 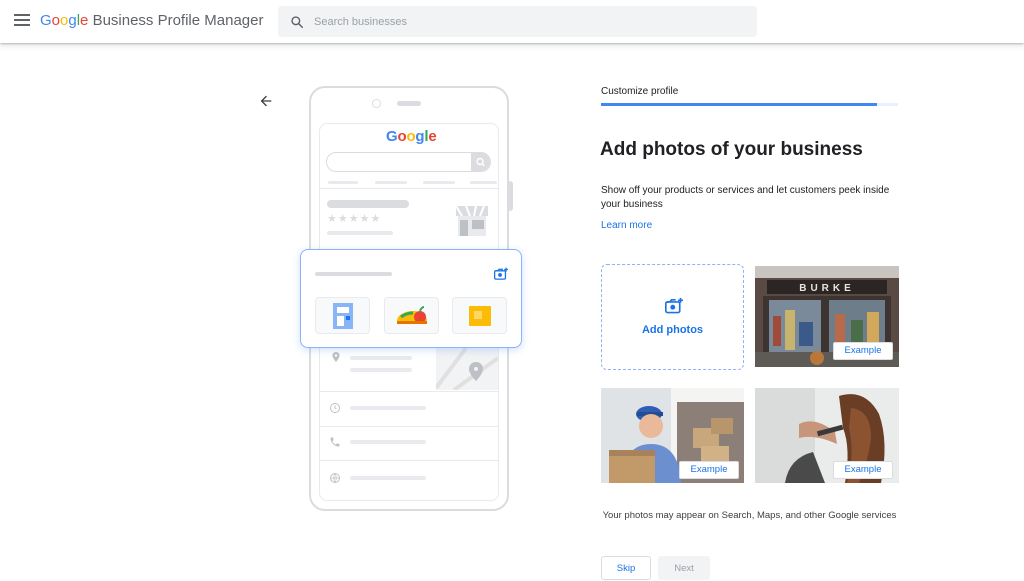 I want to click on app-name: Business Profile Manager, so click(x=178, y=20).